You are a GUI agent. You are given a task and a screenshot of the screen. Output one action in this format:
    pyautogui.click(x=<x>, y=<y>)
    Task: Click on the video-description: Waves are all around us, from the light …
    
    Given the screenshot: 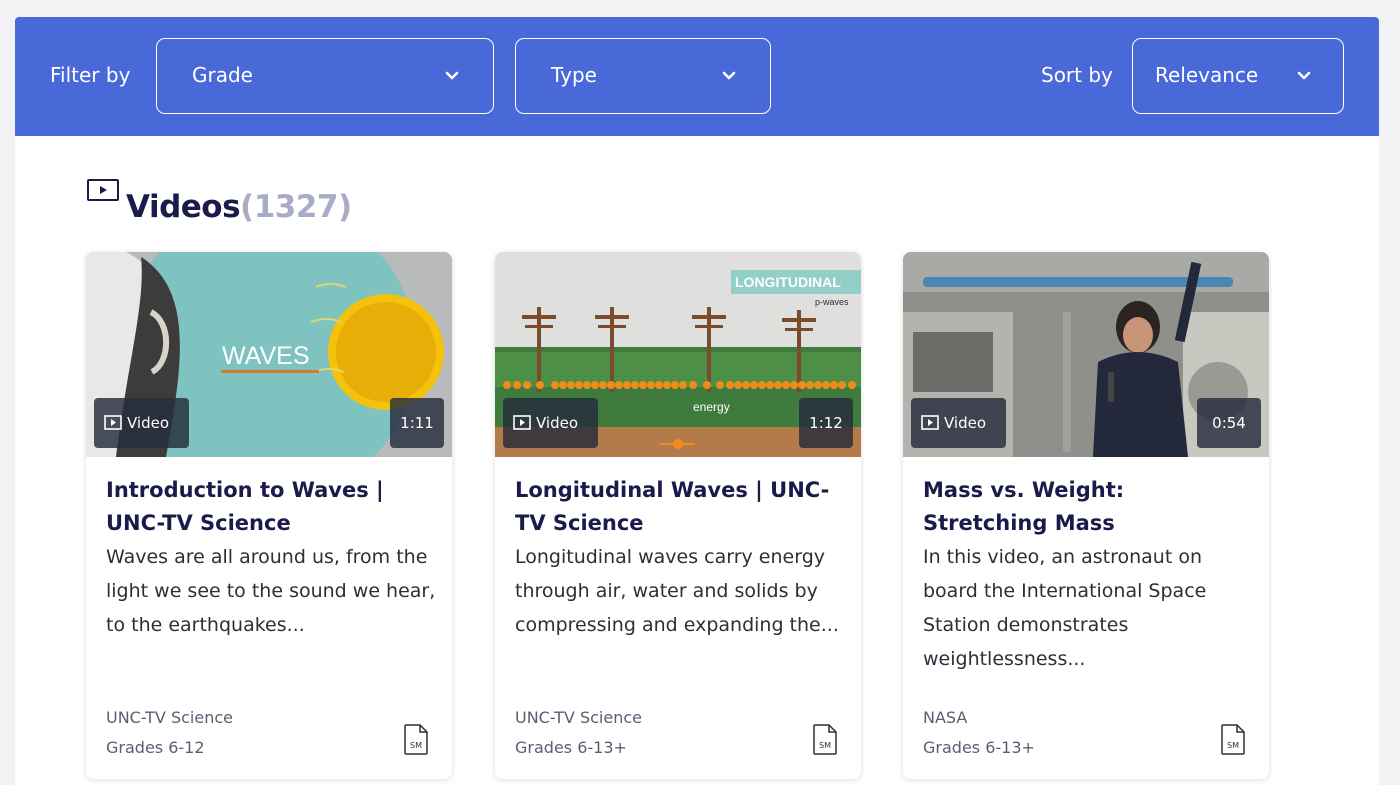 What is the action you would take?
    pyautogui.click(x=271, y=591)
    